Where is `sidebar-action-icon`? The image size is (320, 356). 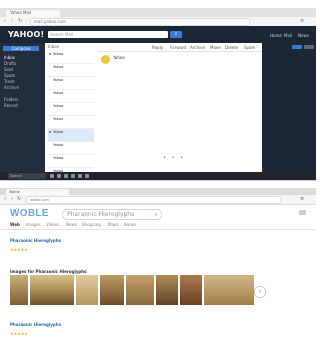
sidebar-action-icon is located at coordinates (297, 47).